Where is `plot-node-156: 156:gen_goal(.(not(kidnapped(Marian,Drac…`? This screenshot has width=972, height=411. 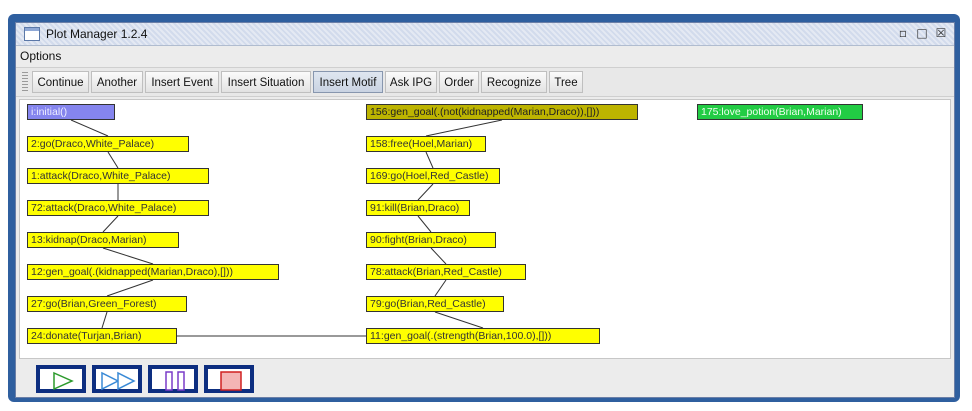 plot-node-156: 156:gen_goal(.(not(kidnapped(Marian,Drac… is located at coordinates (502, 112).